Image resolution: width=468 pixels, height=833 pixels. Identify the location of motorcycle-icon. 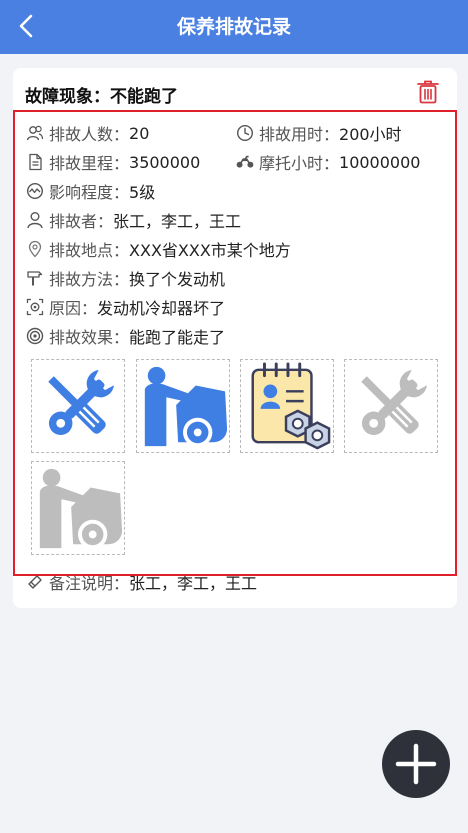
(245, 161).